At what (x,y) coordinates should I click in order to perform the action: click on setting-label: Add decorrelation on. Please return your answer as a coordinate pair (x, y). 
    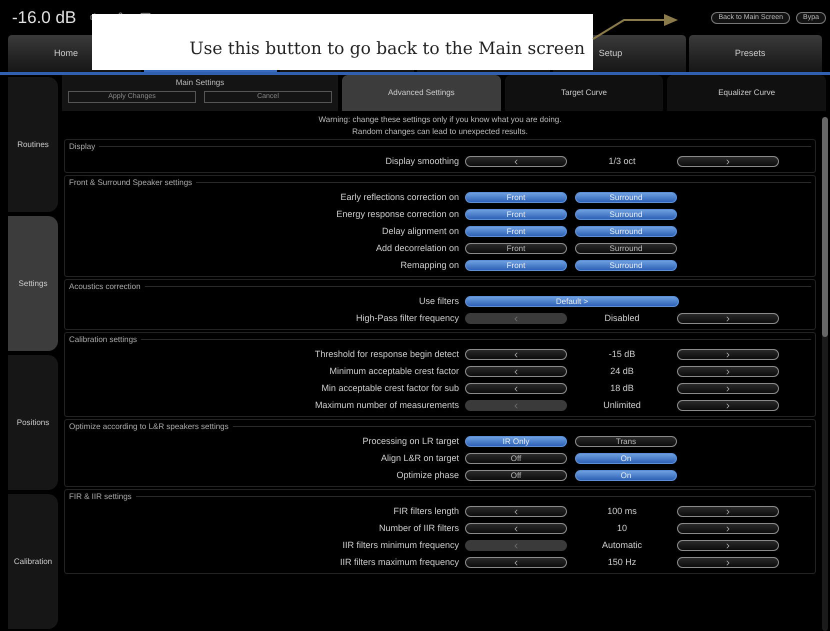
    Looking at the image, I should click on (417, 248).